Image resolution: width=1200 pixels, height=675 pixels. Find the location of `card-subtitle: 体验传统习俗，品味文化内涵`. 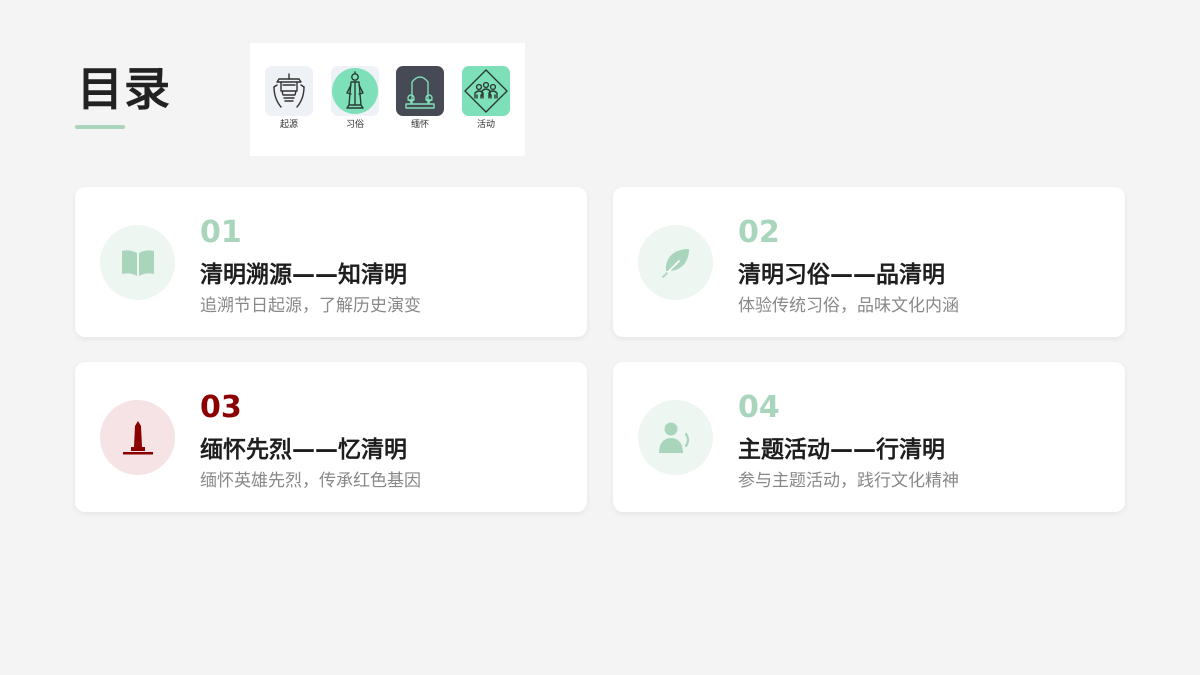

card-subtitle: 体验传统习俗，品味文化内涵 is located at coordinates (848, 306).